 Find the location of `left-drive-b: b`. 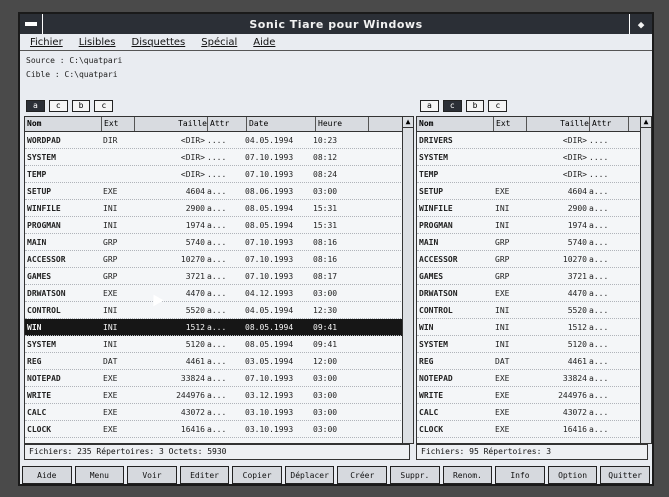

left-drive-b: b is located at coordinates (81, 106).